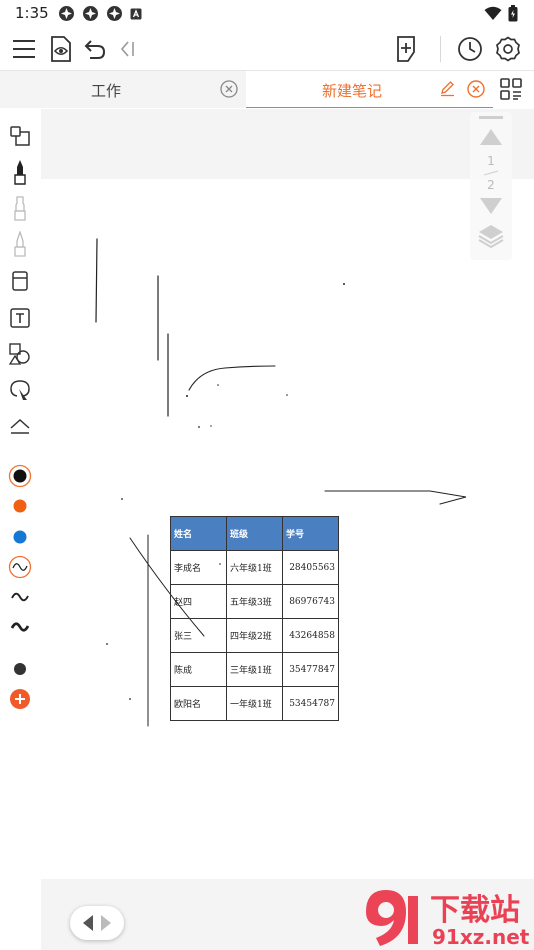 This screenshot has width=534, height=950. What do you see at coordinates (198, 601) in the screenshot?
I see `table-cell: 赵四` at bounding box center [198, 601].